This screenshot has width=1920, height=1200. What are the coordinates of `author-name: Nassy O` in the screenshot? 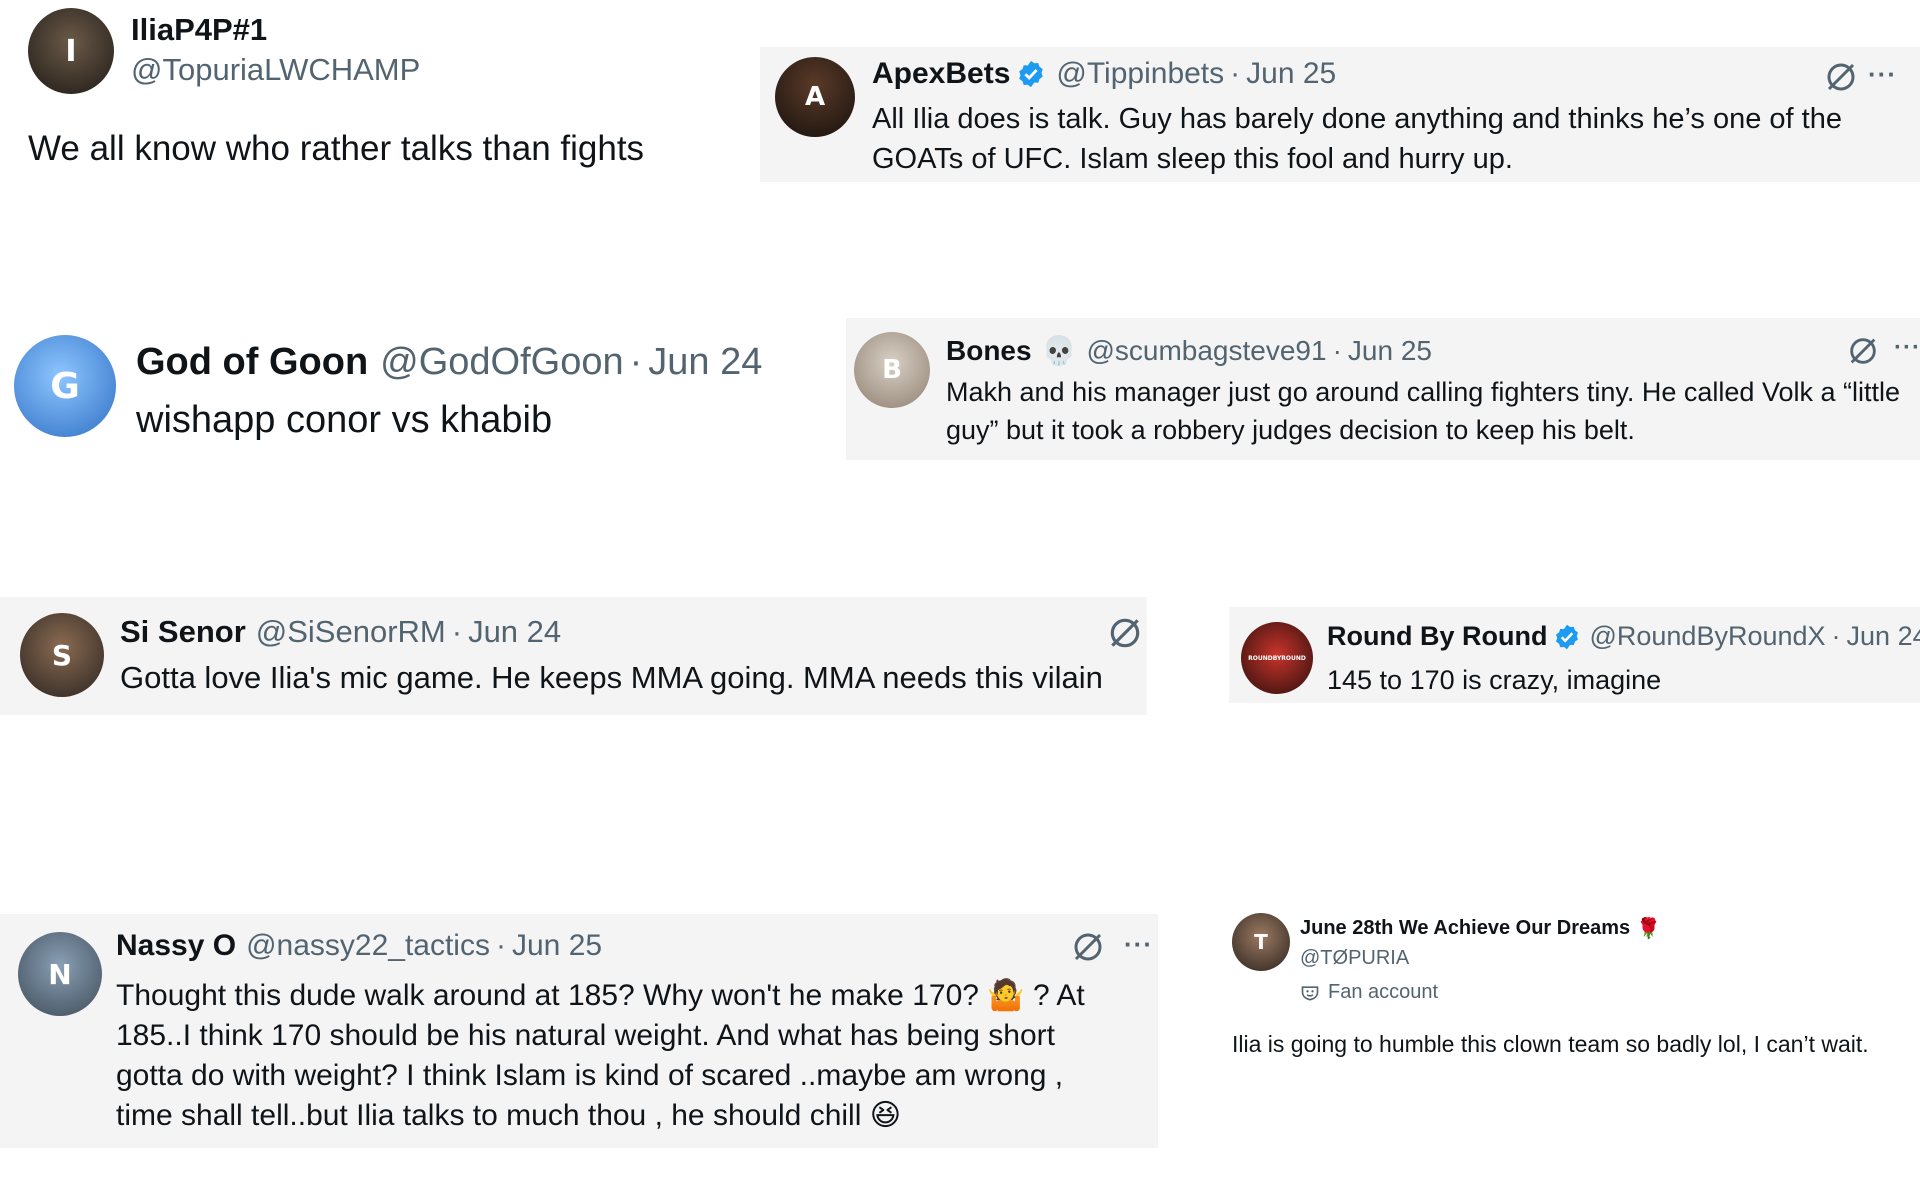 It's located at (176, 946).